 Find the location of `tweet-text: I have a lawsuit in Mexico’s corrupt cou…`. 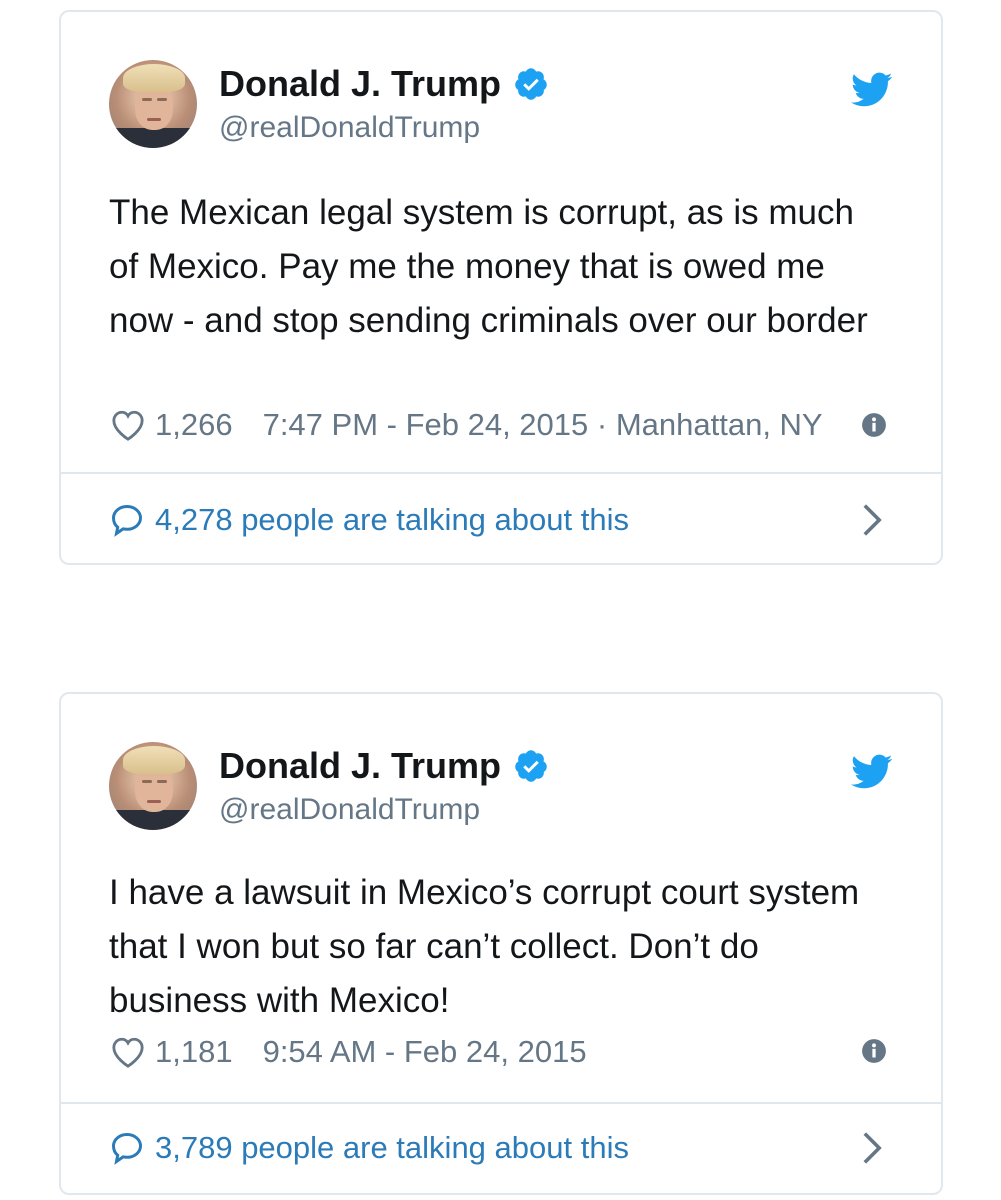

tweet-text: I have a lawsuit in Mexico’s corrupt cou… is located at coordinates (484, 946).